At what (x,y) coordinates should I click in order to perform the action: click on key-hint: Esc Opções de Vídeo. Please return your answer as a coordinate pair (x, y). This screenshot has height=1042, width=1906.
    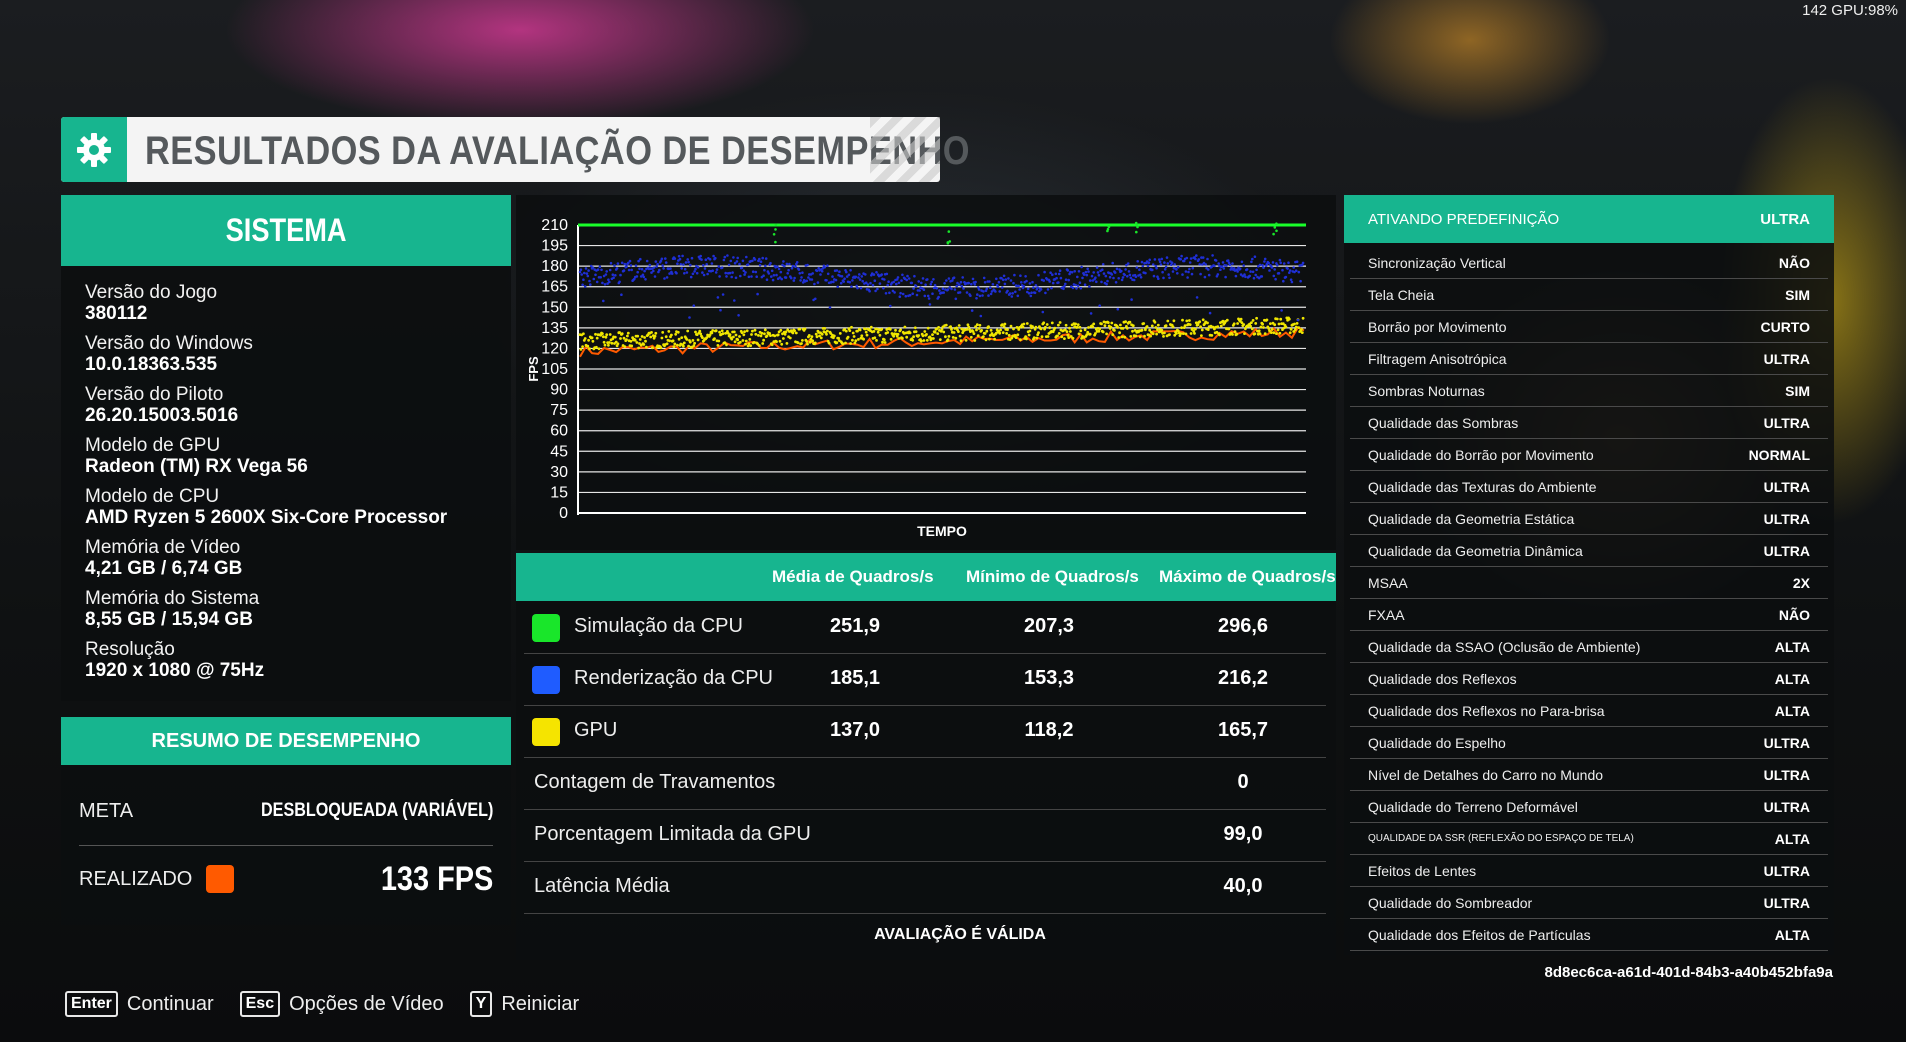
    Looking at the image, I should click on (341, 1004).